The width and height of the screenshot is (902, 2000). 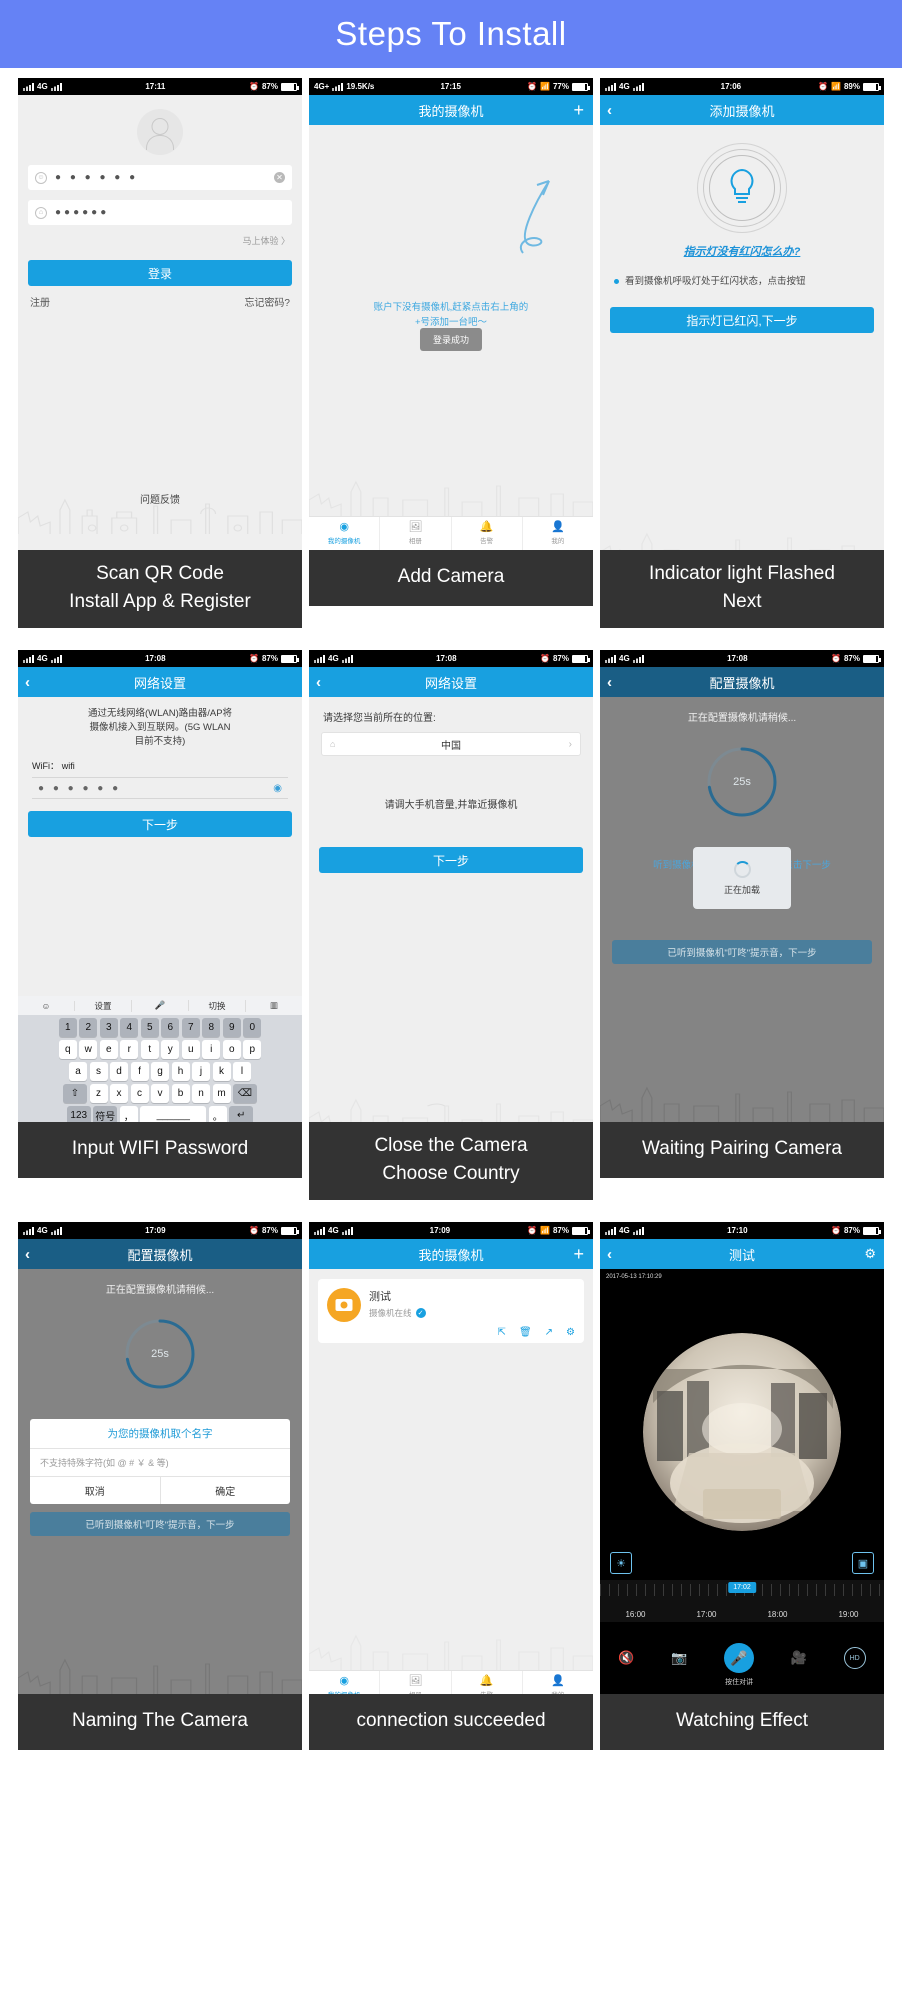 I want to click on layout-icon: ▣, so click(x=863, y=1563).